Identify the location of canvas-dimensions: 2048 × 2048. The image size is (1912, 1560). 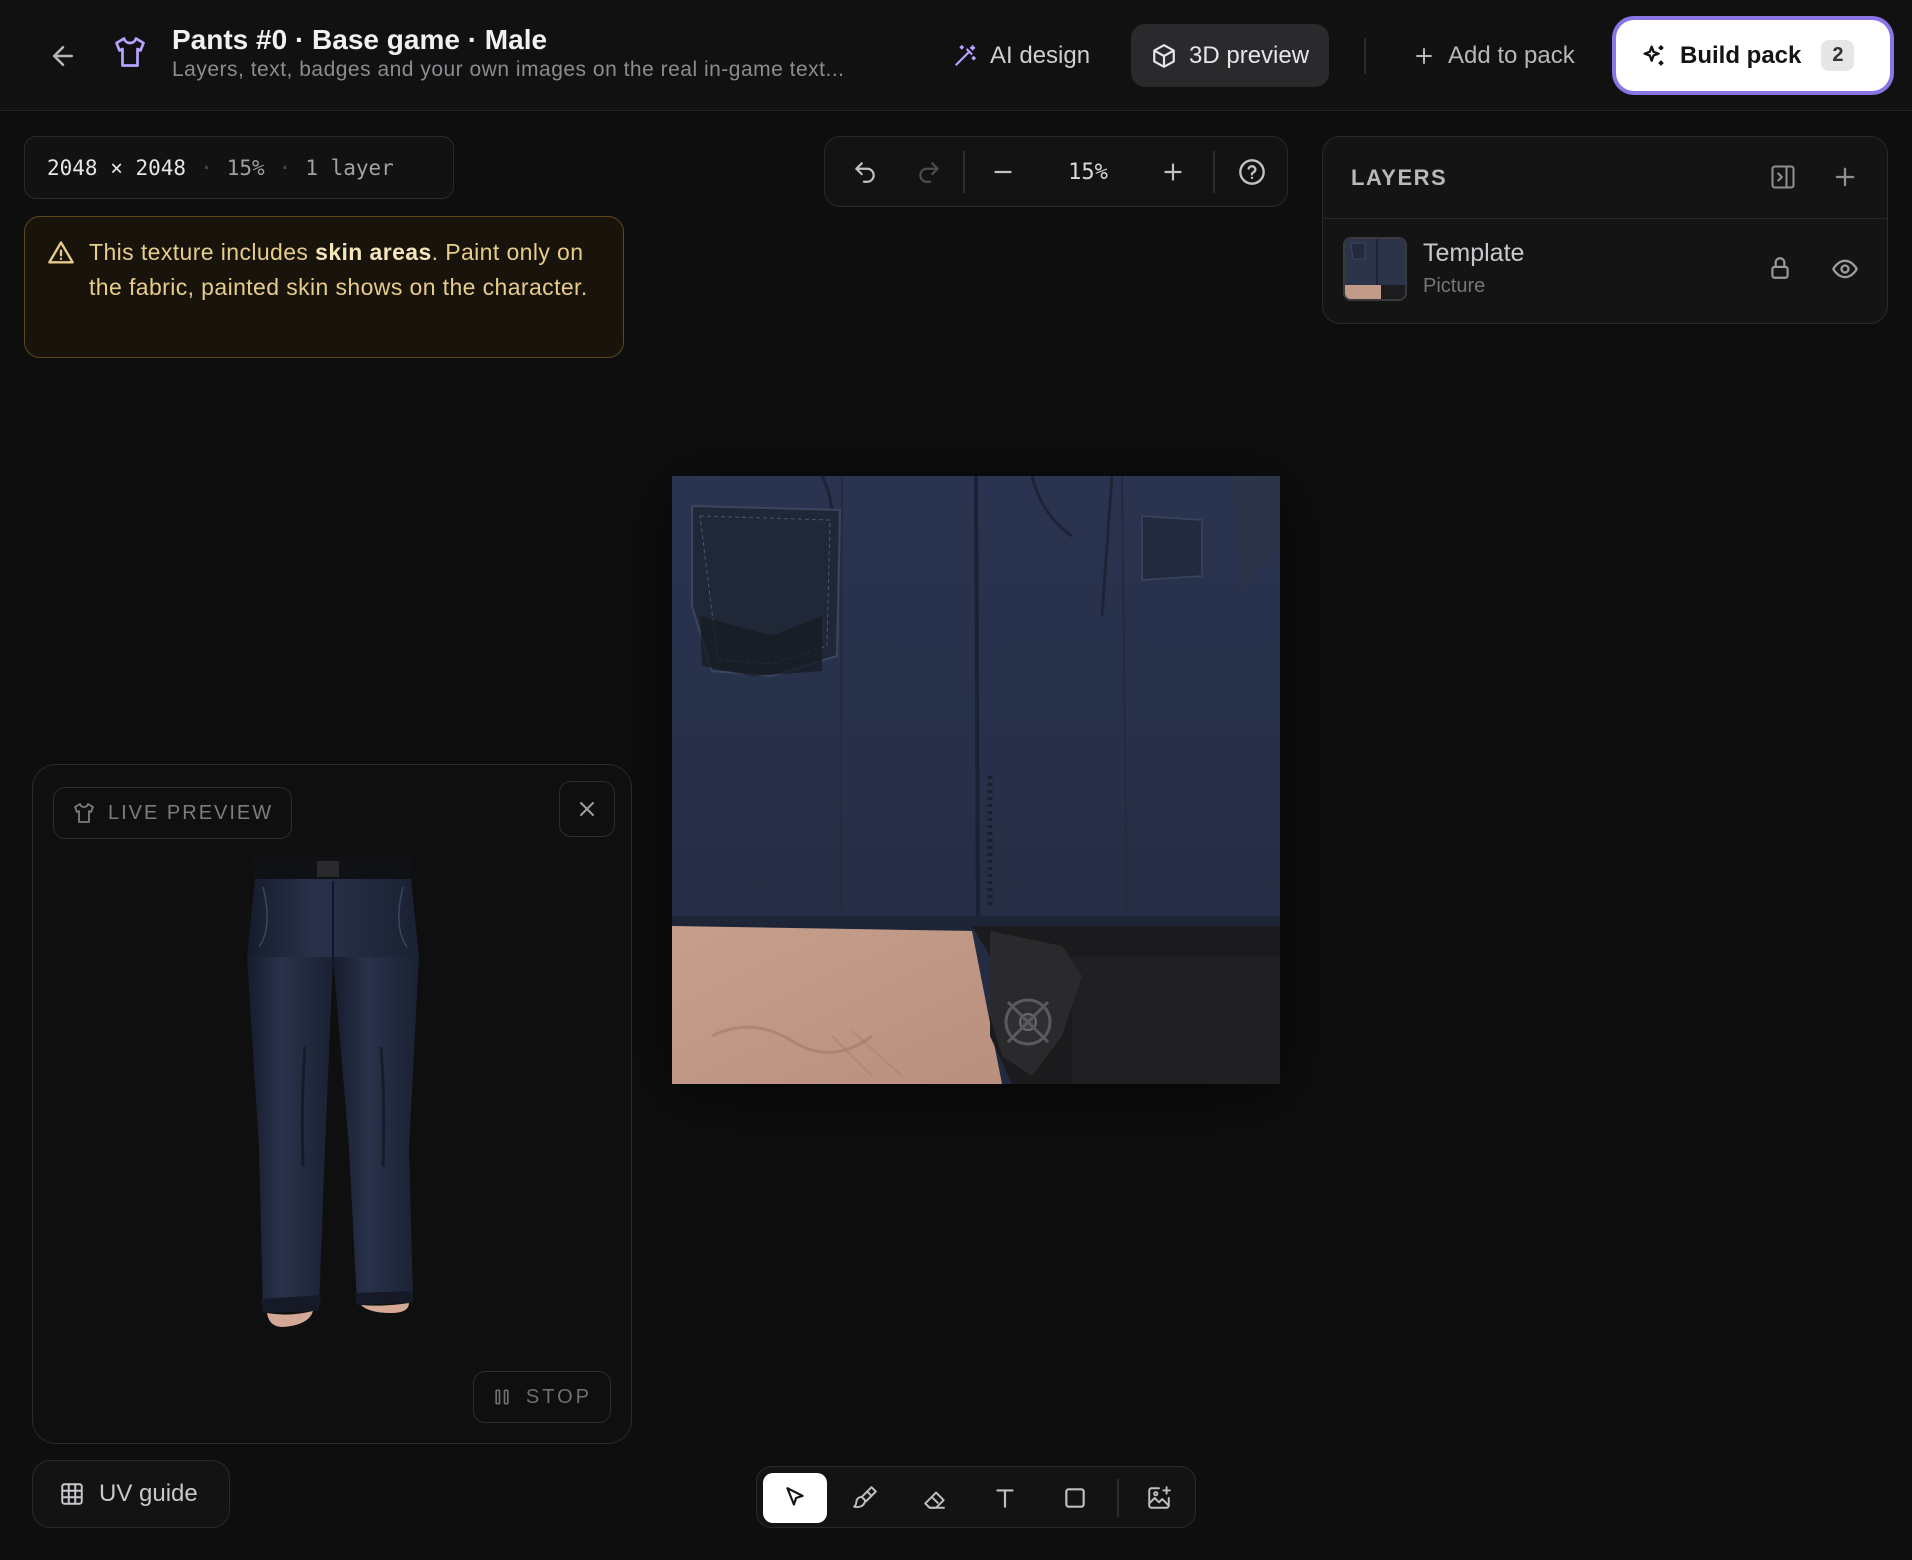
(117, 167).